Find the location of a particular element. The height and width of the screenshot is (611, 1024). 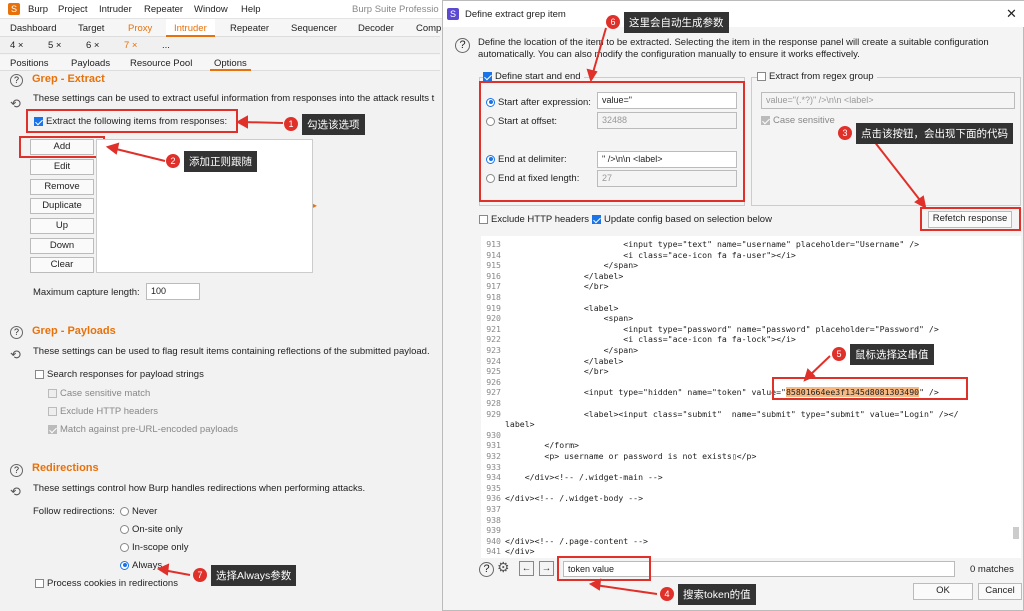

note-7: 选择Always参数 is located at coordinates (254, 575).